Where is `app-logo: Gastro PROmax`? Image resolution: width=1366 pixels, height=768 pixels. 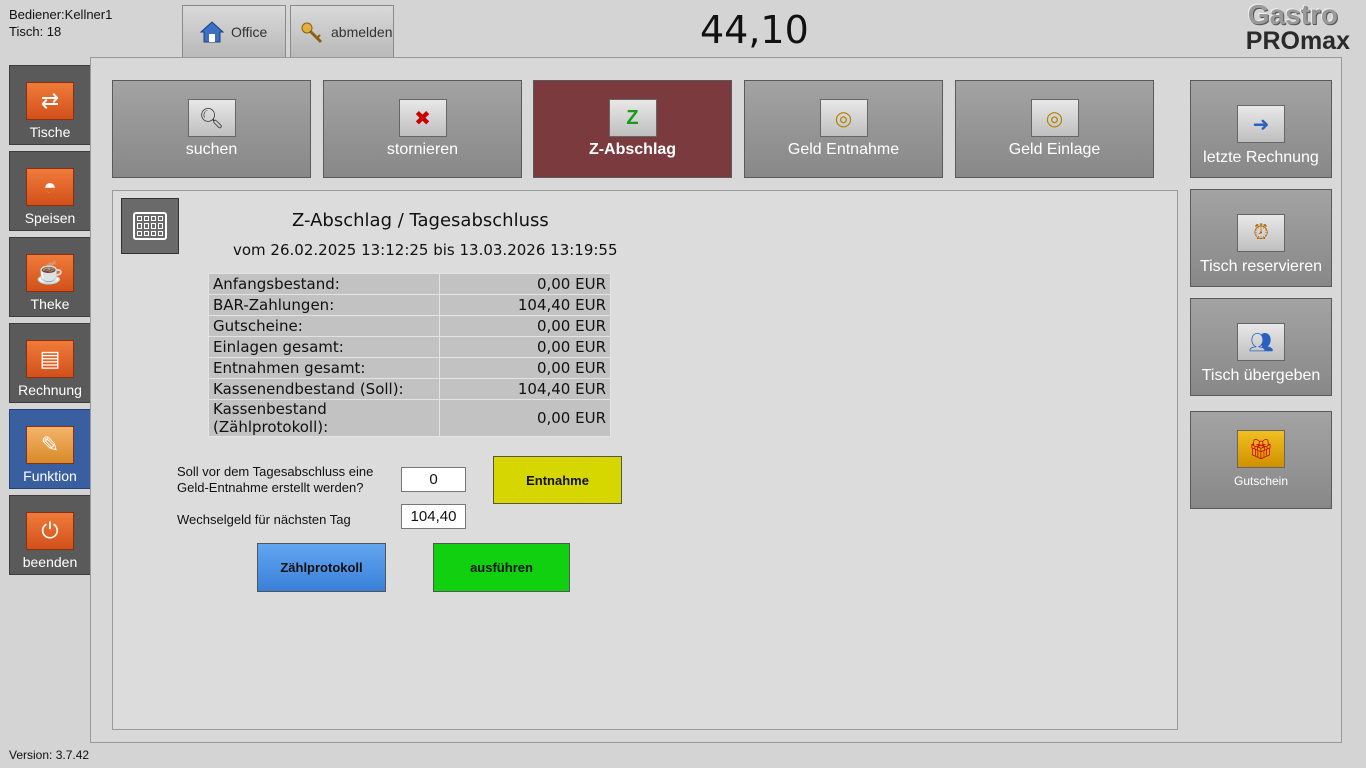 app-logo: Gastro PROmax is located at coordinates (1297, 27).